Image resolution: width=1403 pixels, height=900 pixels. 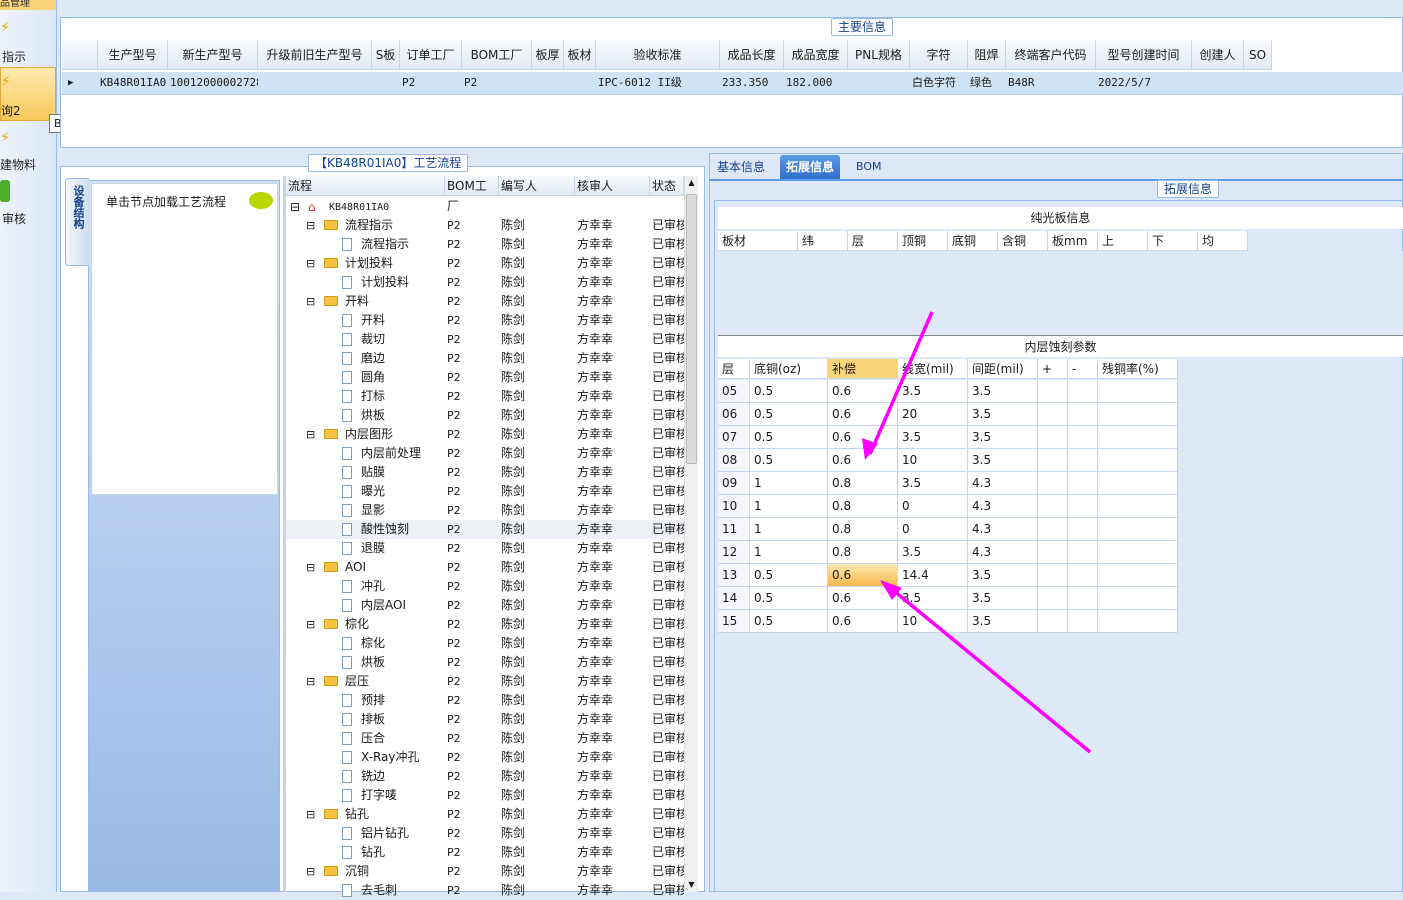 What do you see at coordinates (1003, 483) in the screenshot?
I see `etch-cell: 4.3` at bounding box center [1003, 483].